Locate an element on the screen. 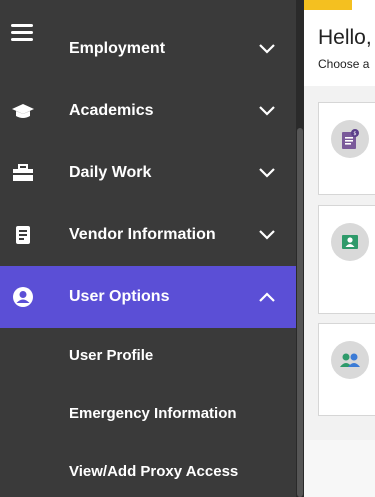 The width and height of the screenshot is (375, 497). card-documents: $ is located at coordinates (346, 148).